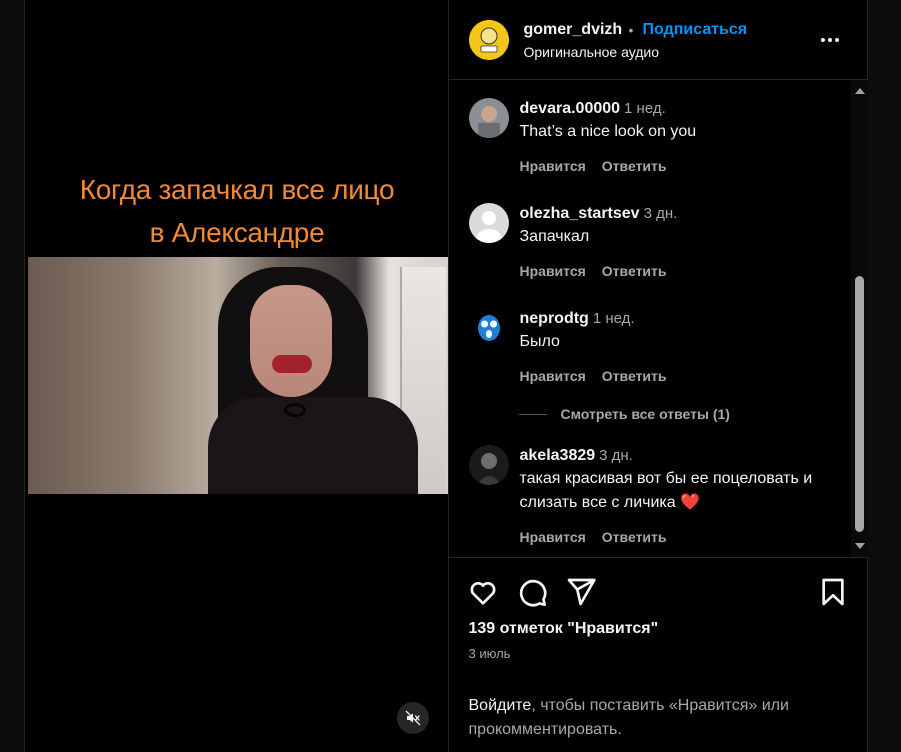 This screenshot has height=752, width=901. What do you see at coordinates (554, 236) in the screenshot?
I see `comment-text: Запачкал` at bounding box center [554, 236].